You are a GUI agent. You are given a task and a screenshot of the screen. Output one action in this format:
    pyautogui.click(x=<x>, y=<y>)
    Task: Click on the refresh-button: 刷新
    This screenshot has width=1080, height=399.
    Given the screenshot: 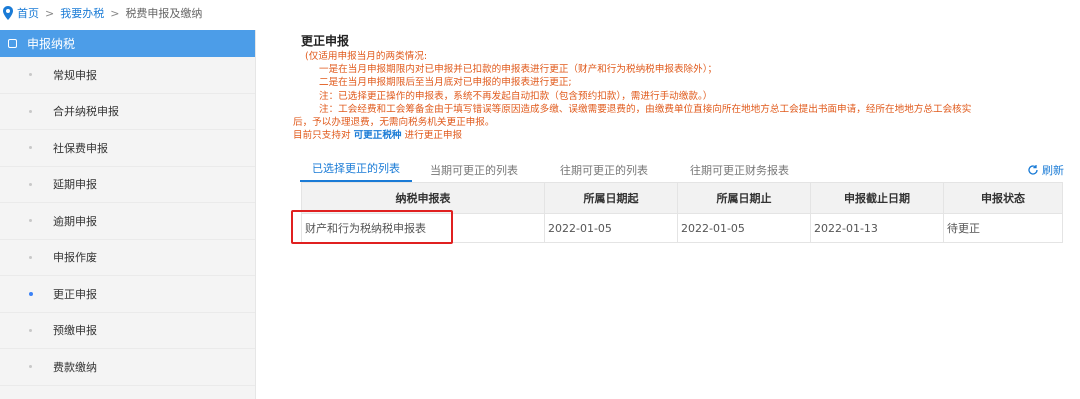 What is the action you would take?
    pyautogui.click(x=1045, y=170)
    